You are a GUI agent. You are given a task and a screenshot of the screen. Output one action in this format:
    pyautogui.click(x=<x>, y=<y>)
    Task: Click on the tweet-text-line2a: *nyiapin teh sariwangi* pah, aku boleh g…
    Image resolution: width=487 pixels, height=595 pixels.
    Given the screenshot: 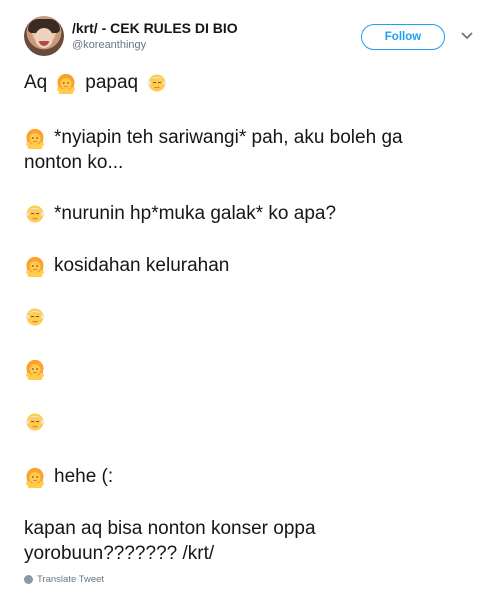 What is the action you would take?
    pyautogui.click(x=228, y=137)
    